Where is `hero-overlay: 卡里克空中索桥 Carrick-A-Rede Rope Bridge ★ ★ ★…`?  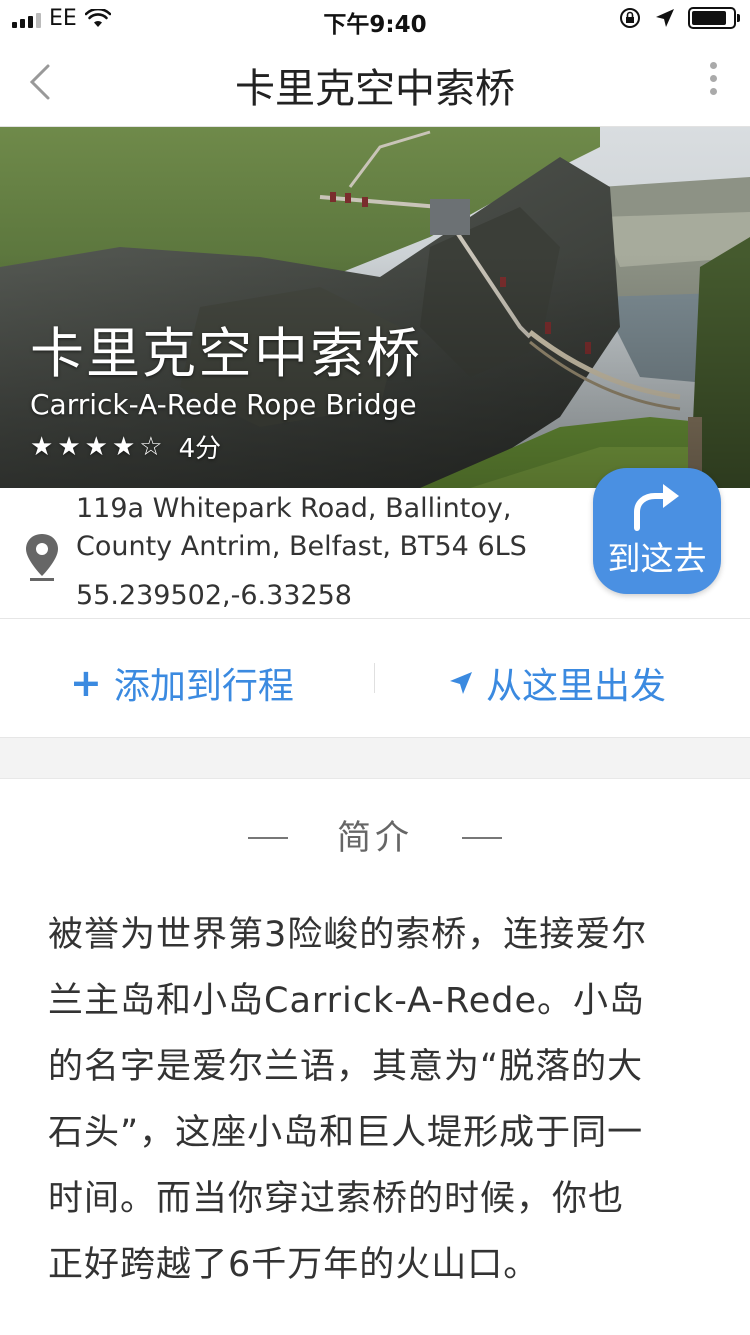 hero-overlay: 卡里克空中索桥 Carrick-A-Rede Rope Bridge ★ ★ ★… is located at coordinates (226, 393).